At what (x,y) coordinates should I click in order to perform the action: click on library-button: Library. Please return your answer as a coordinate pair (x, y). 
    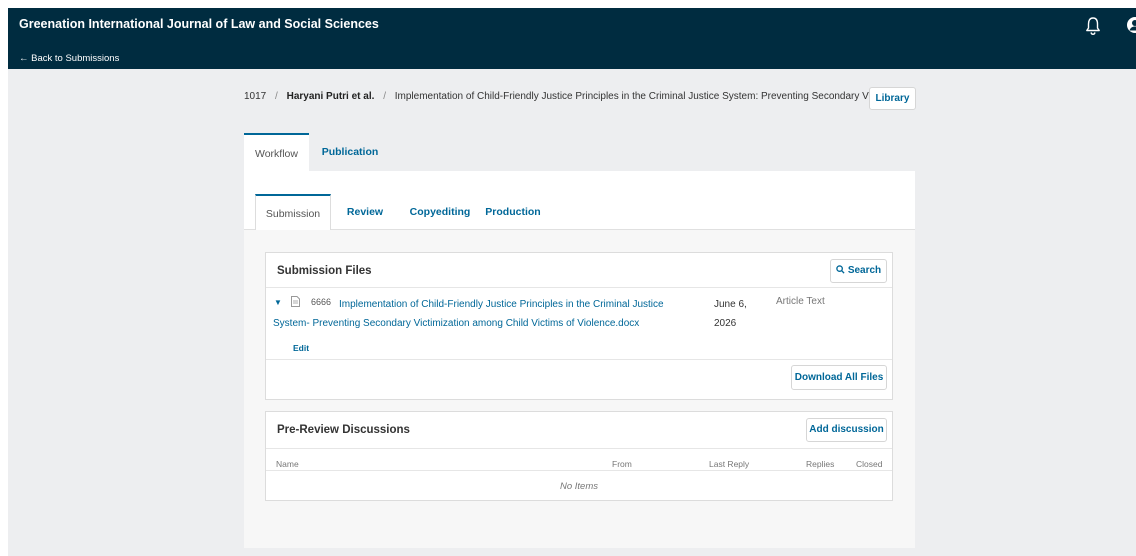
    Looking at the image, I should click on (892, 98).